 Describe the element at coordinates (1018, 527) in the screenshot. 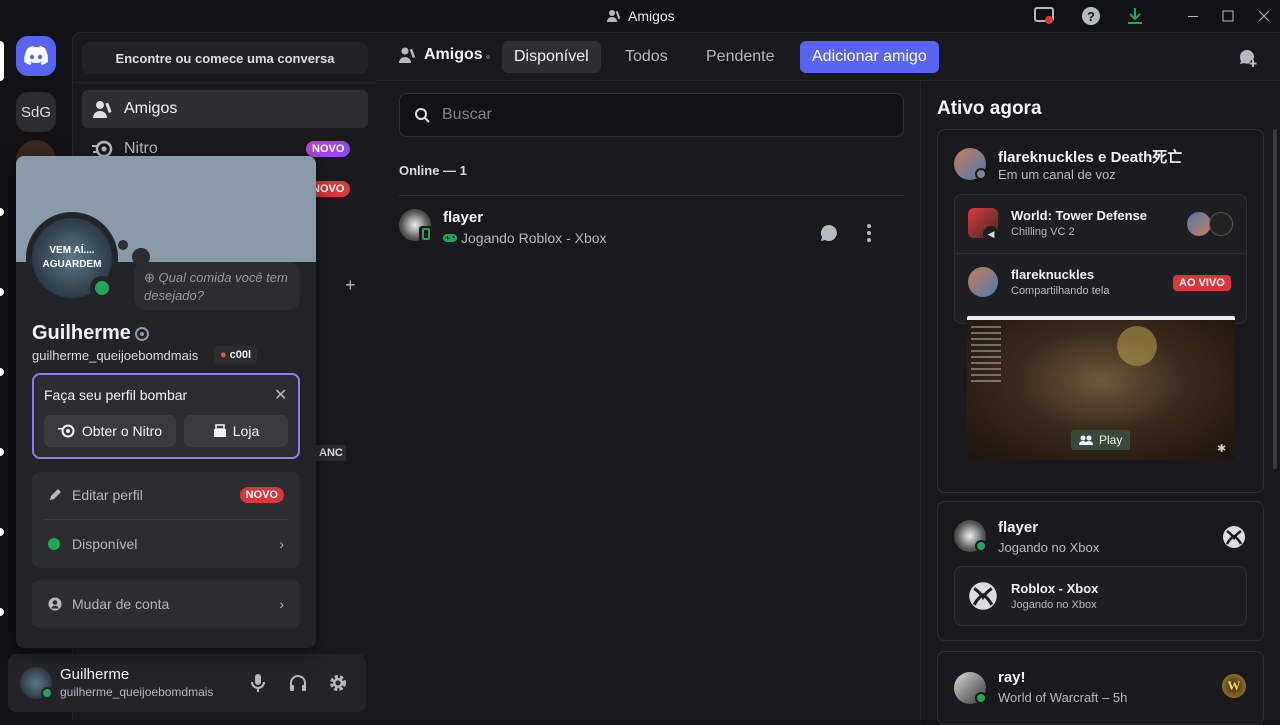

I see `card-title: flayer` at that location.